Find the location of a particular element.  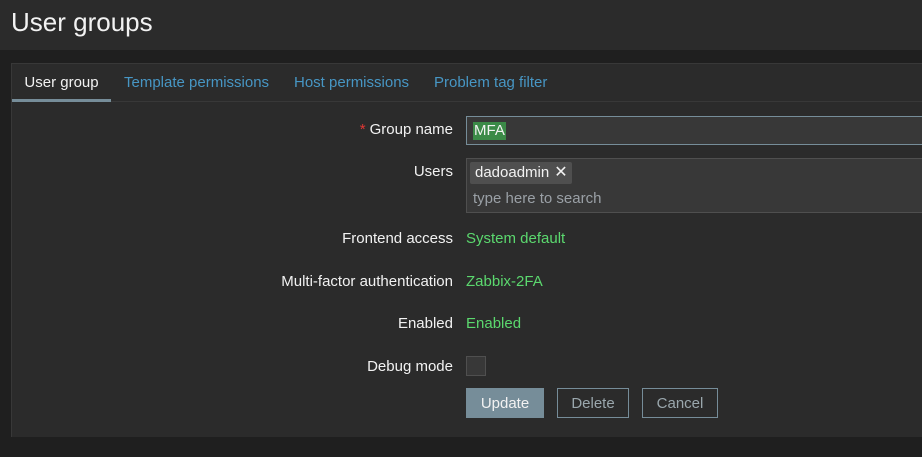

user-chip: dadoadmin ✕ is located at coordinates (521, 173).